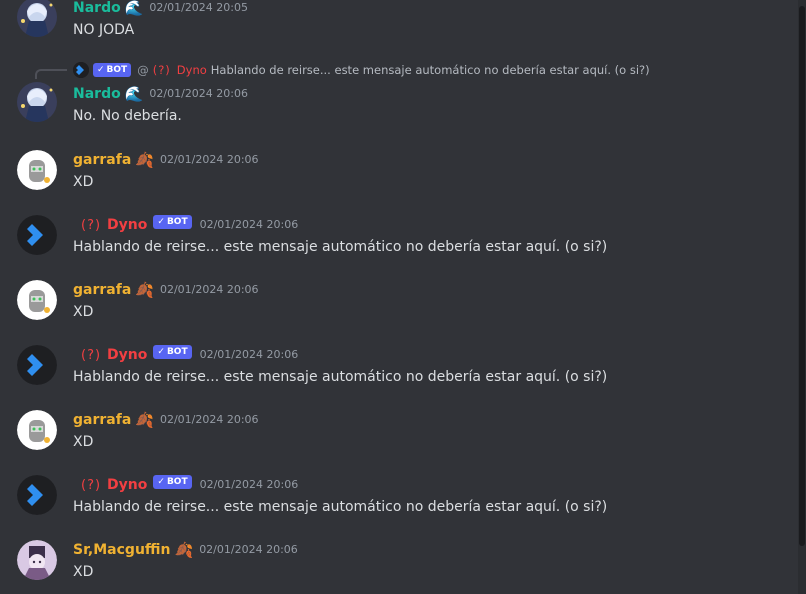 The width and height of the screenshot is (806, 594). What do you see at coordinates (192, 70) in the screenshot?
I see `reply-username: Dyno` at bounding box center [192, 70].